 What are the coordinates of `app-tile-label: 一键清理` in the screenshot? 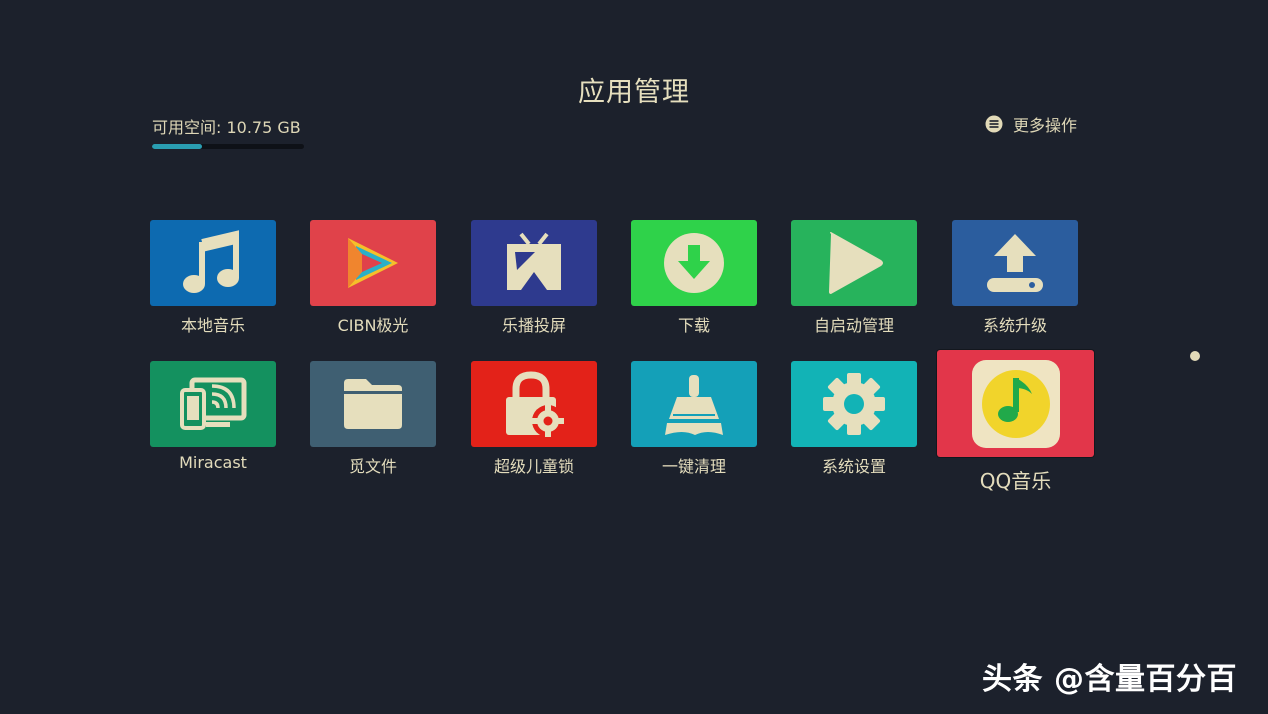 It's located at (693, 466).